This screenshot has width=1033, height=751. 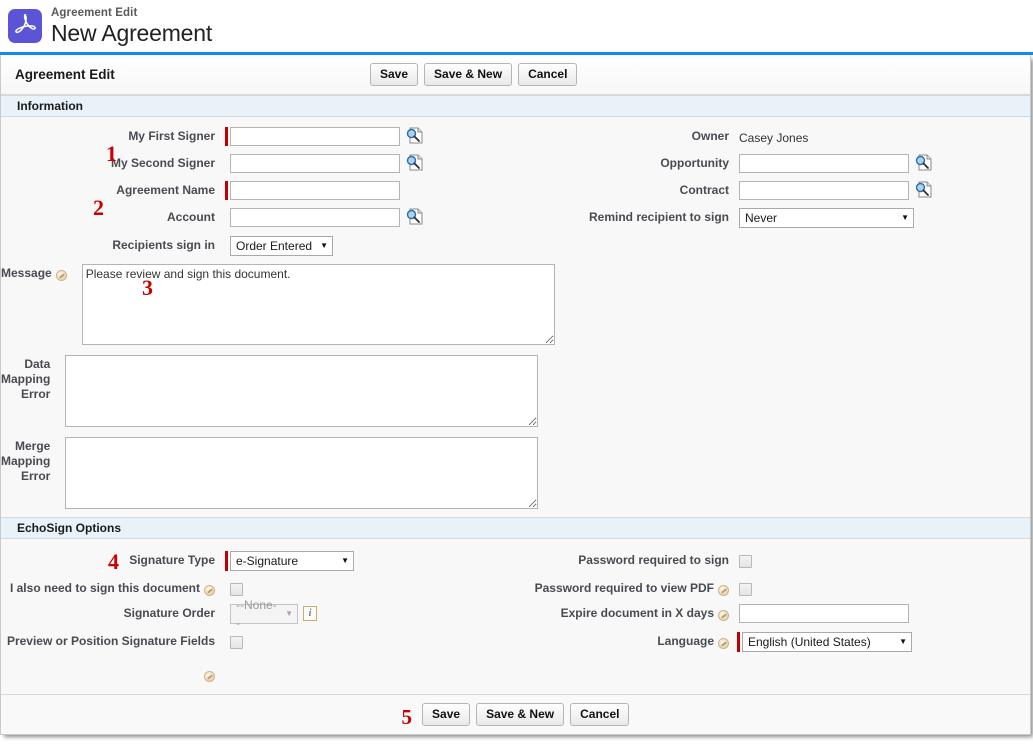 I want to click on language-select: English (United States) ▼, so click(x=827, y=642).